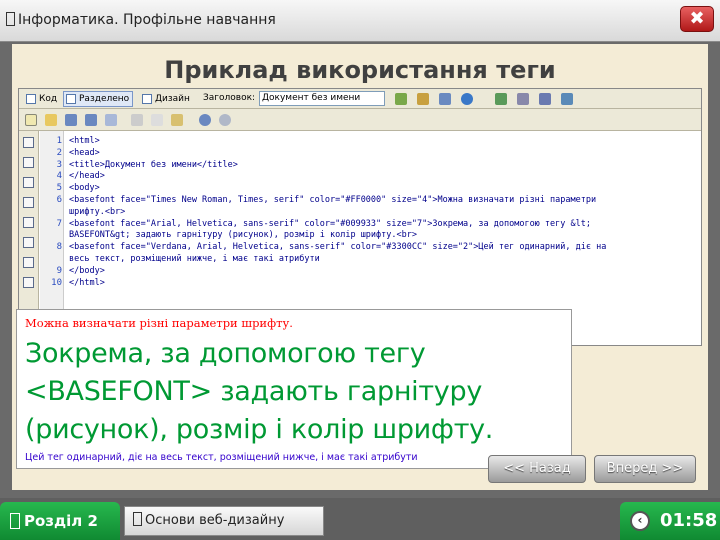  What do you see at coordinates (84, 141) in the screenshot?
I see `code-line: <html>` at bounding box center [84, 141].